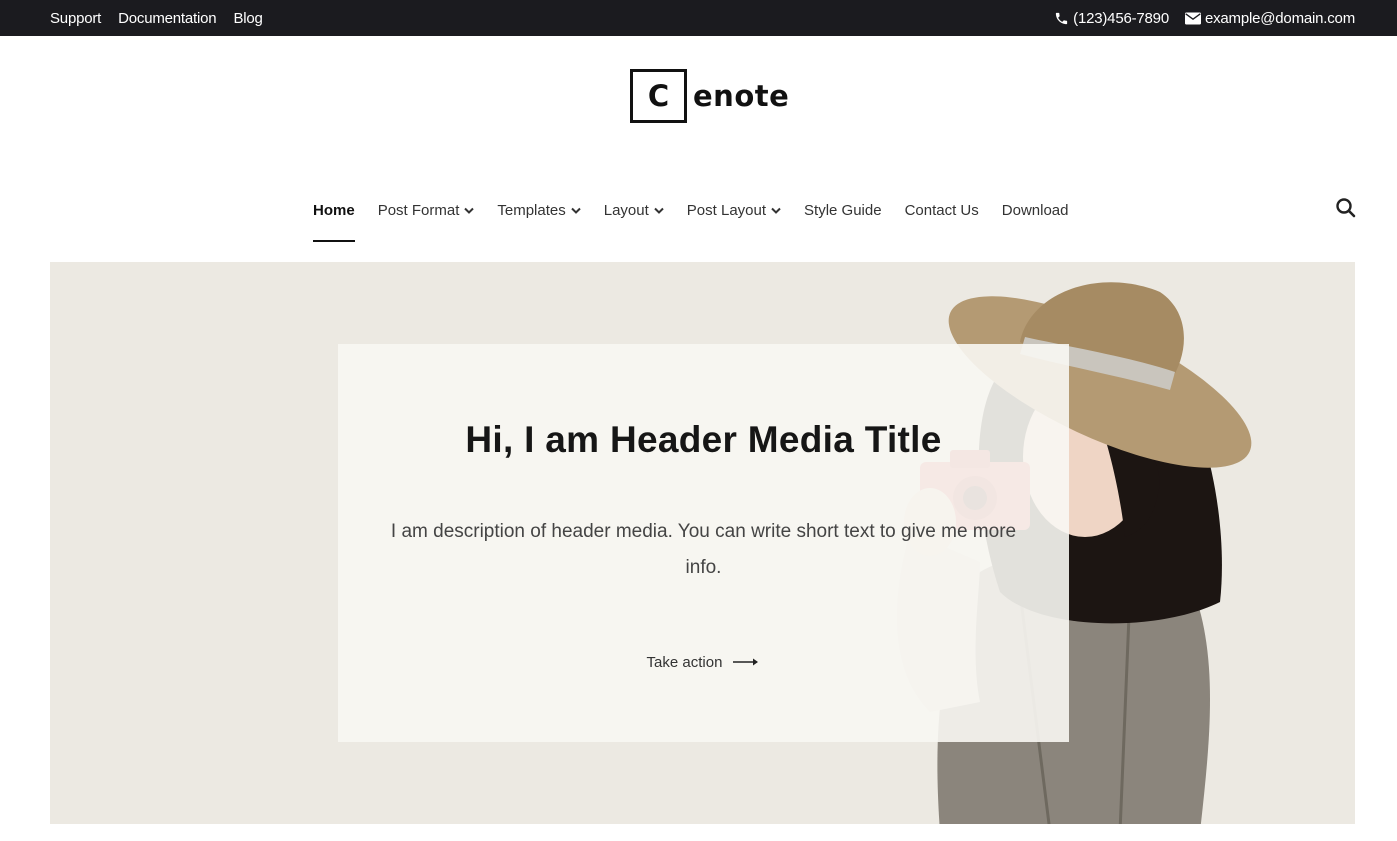 This screenshot has width=1397, height=841. Describe the element at coordinates (741, 96) in the screenshot. I see `logo-text: enote` at that location.